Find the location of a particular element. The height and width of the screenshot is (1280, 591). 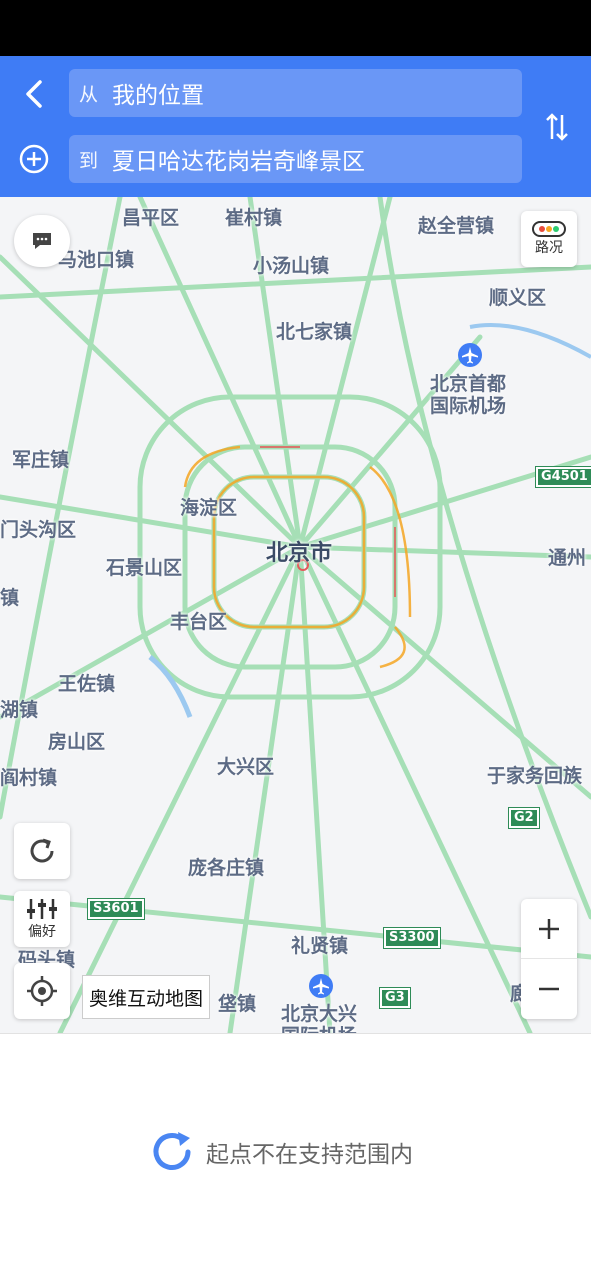

zoom-in-button is located at coordinates (549, 929).